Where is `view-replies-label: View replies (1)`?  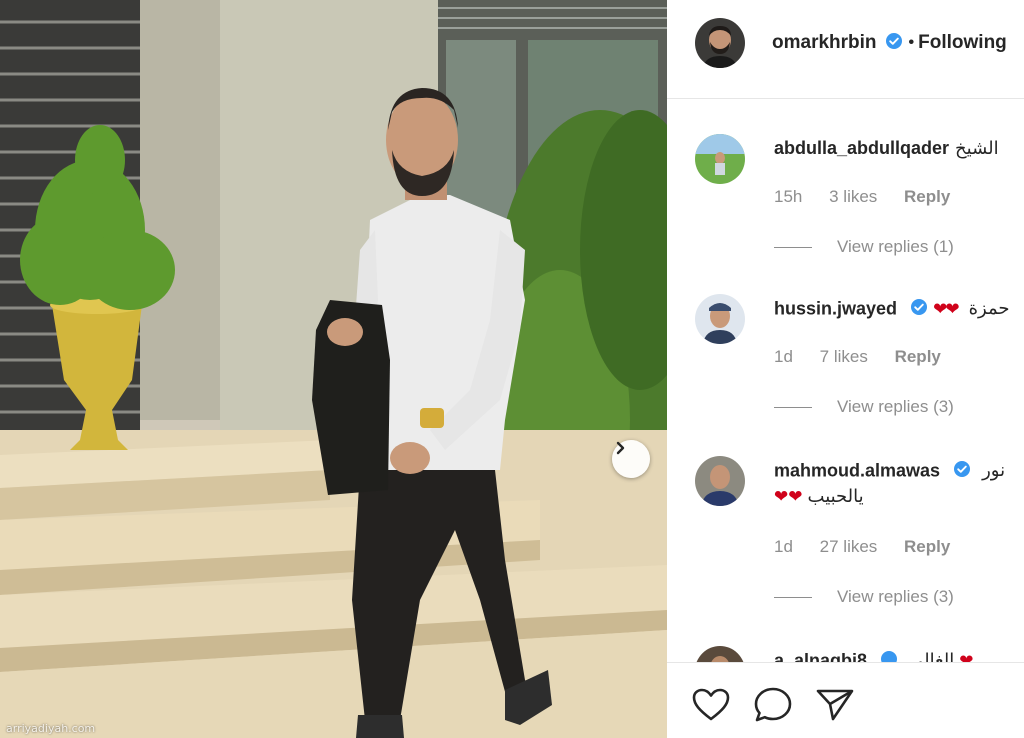
view-replies-label: View replies (1) is located at coordinates (895, 247).